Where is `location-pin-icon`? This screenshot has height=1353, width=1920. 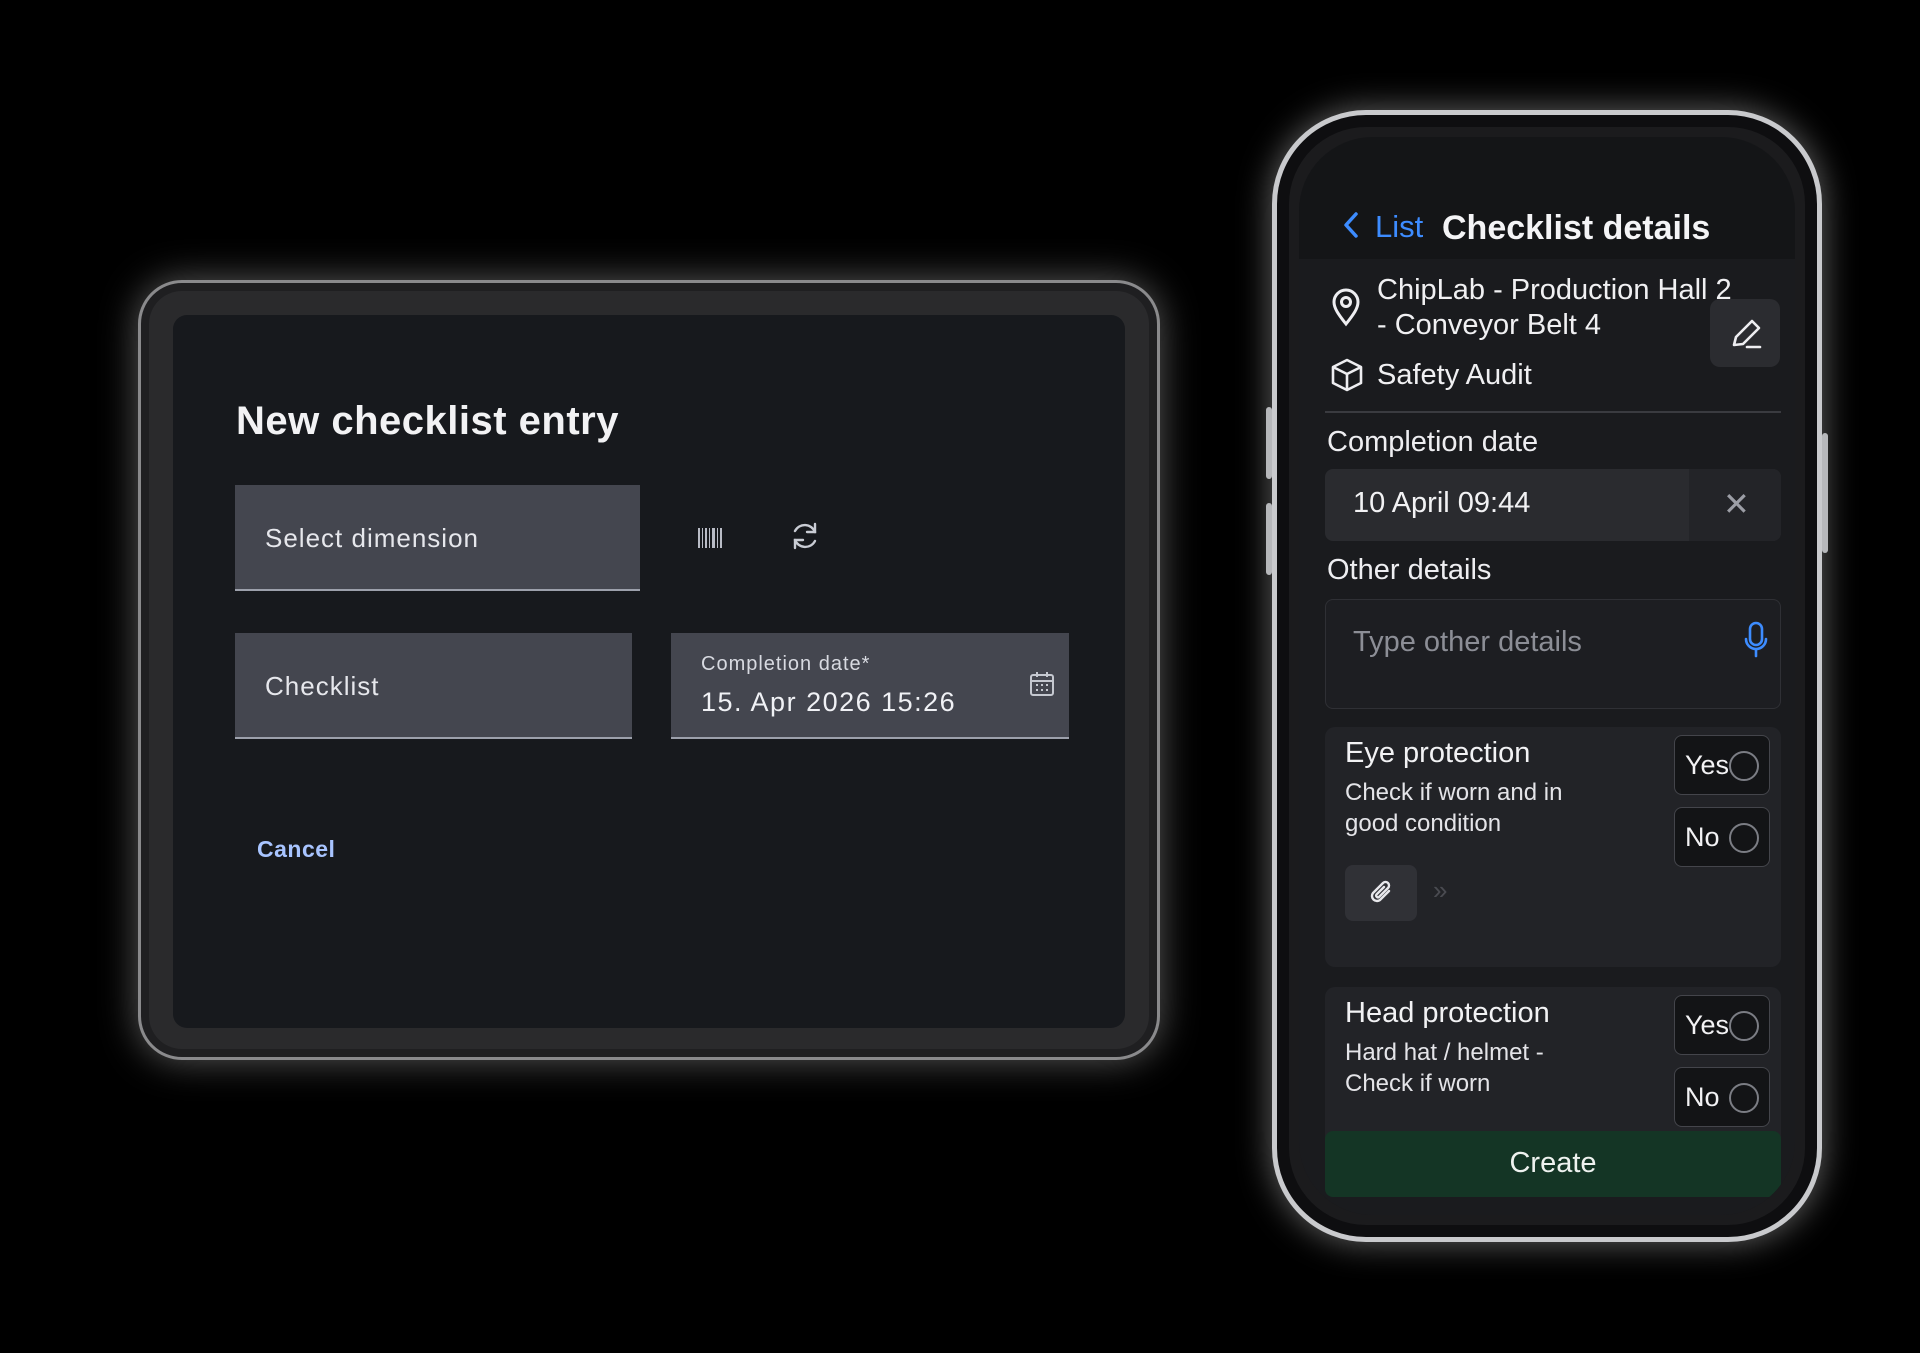 location-pin-icon is located at coordinates (1346, 307).